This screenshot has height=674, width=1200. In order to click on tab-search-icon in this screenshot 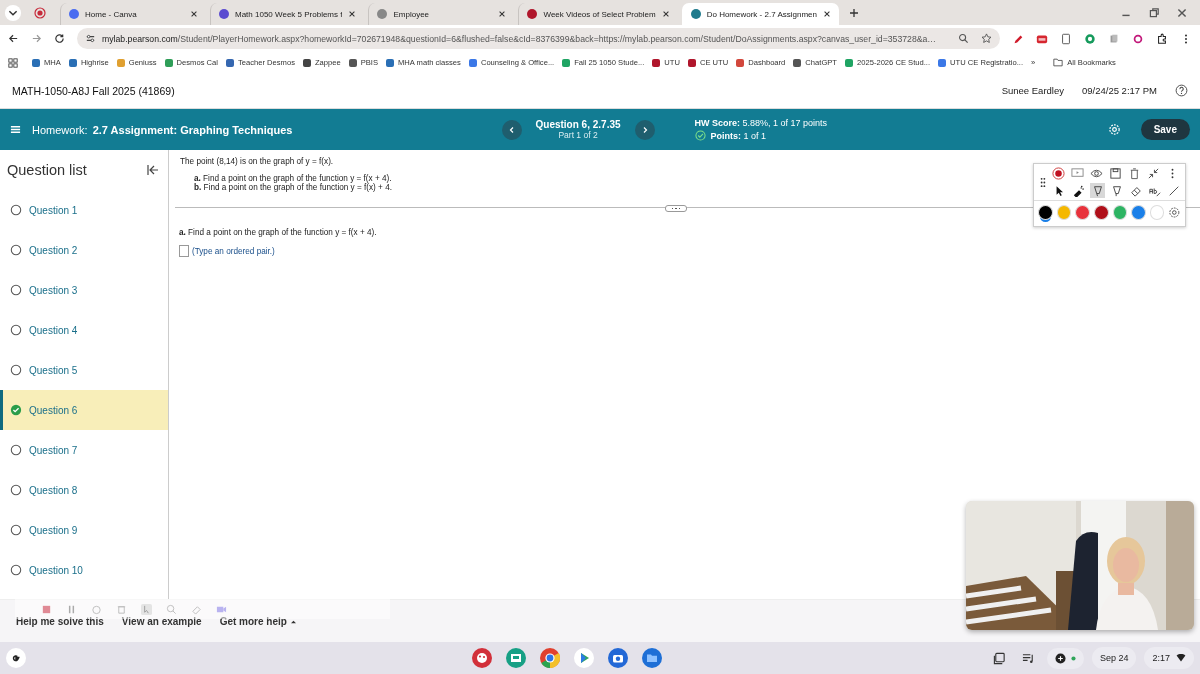, I will do `click(13, 12)`.